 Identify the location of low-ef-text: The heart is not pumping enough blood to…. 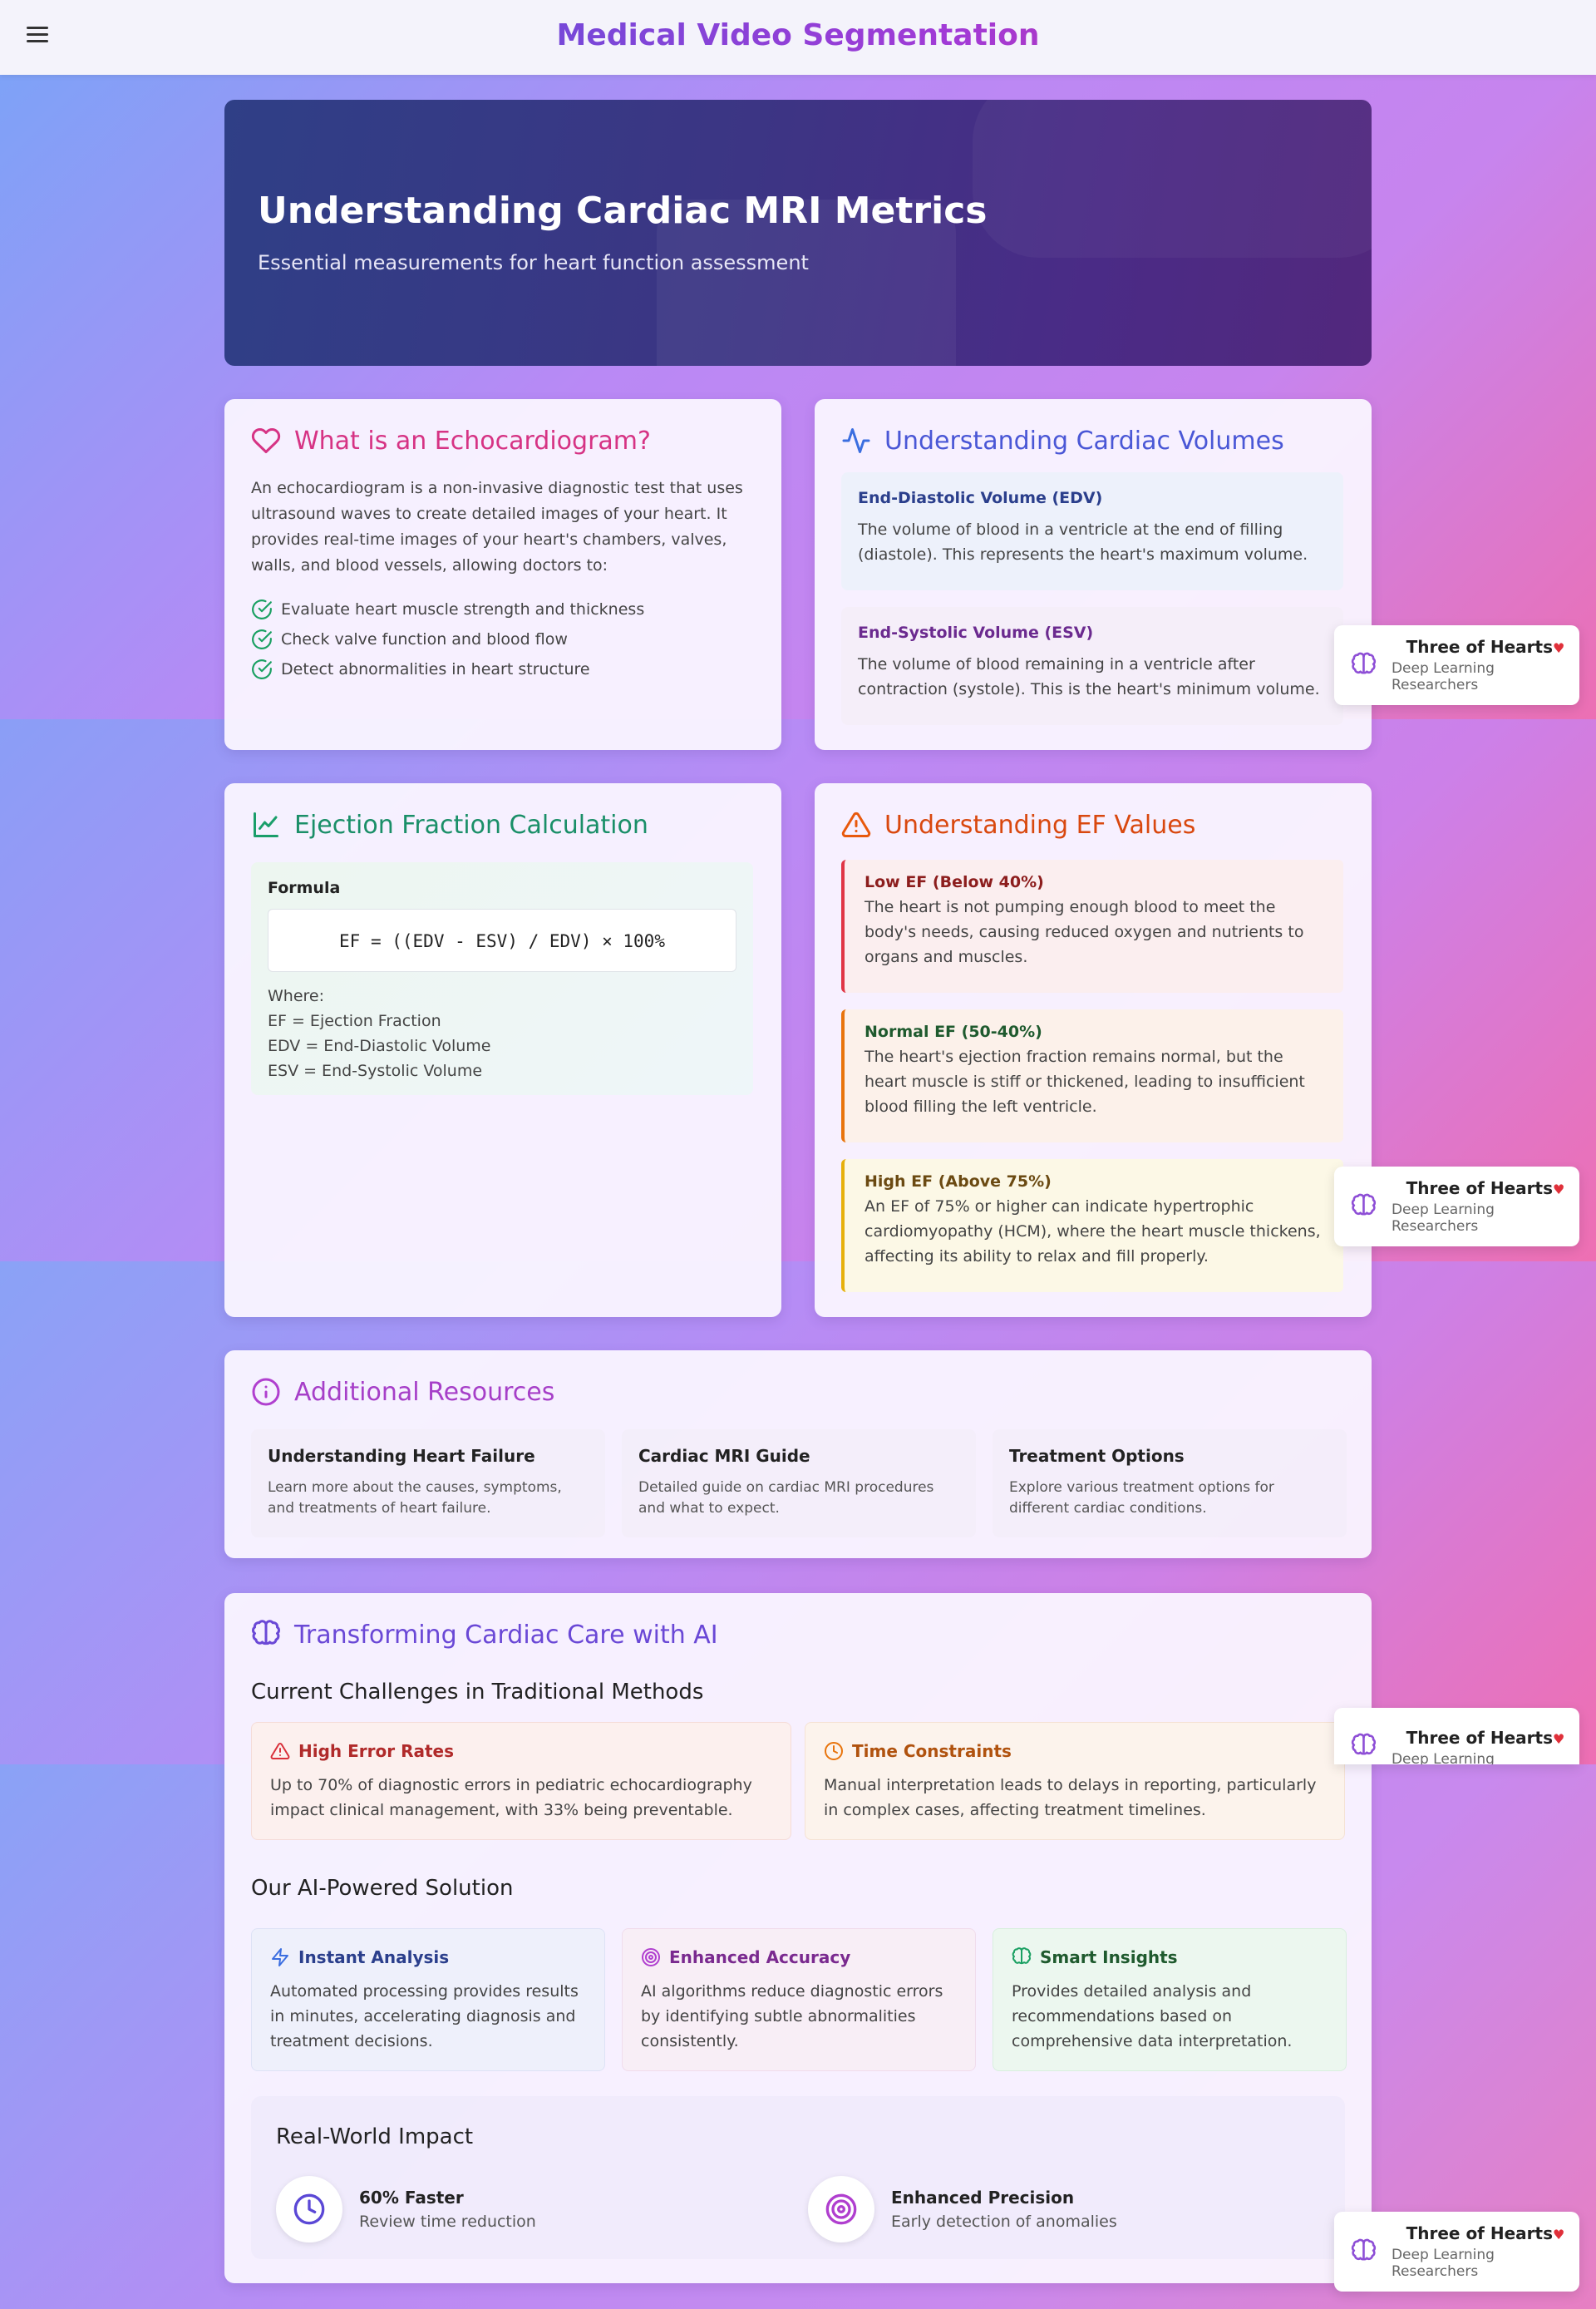
(1084, 932).